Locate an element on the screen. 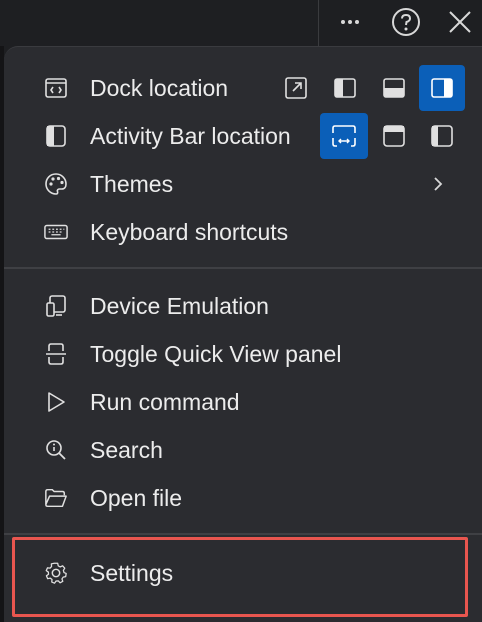  more-icon is located at coordinates (350, 22).